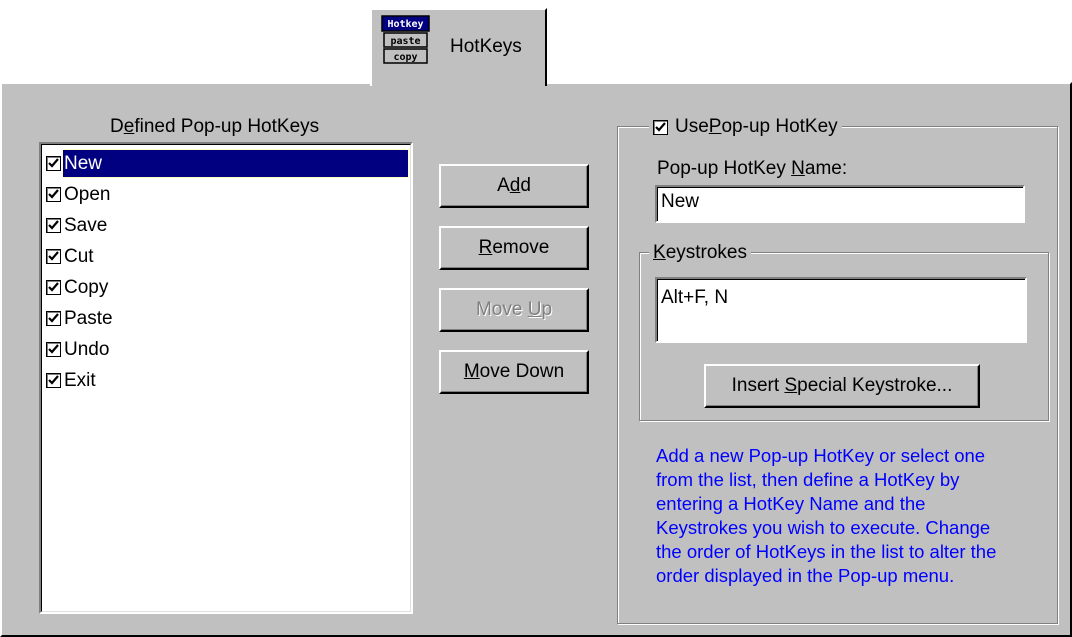  Describe the element at coordinates (86, 225) in the screenshot. I see `list-item-label: Save` at that location.